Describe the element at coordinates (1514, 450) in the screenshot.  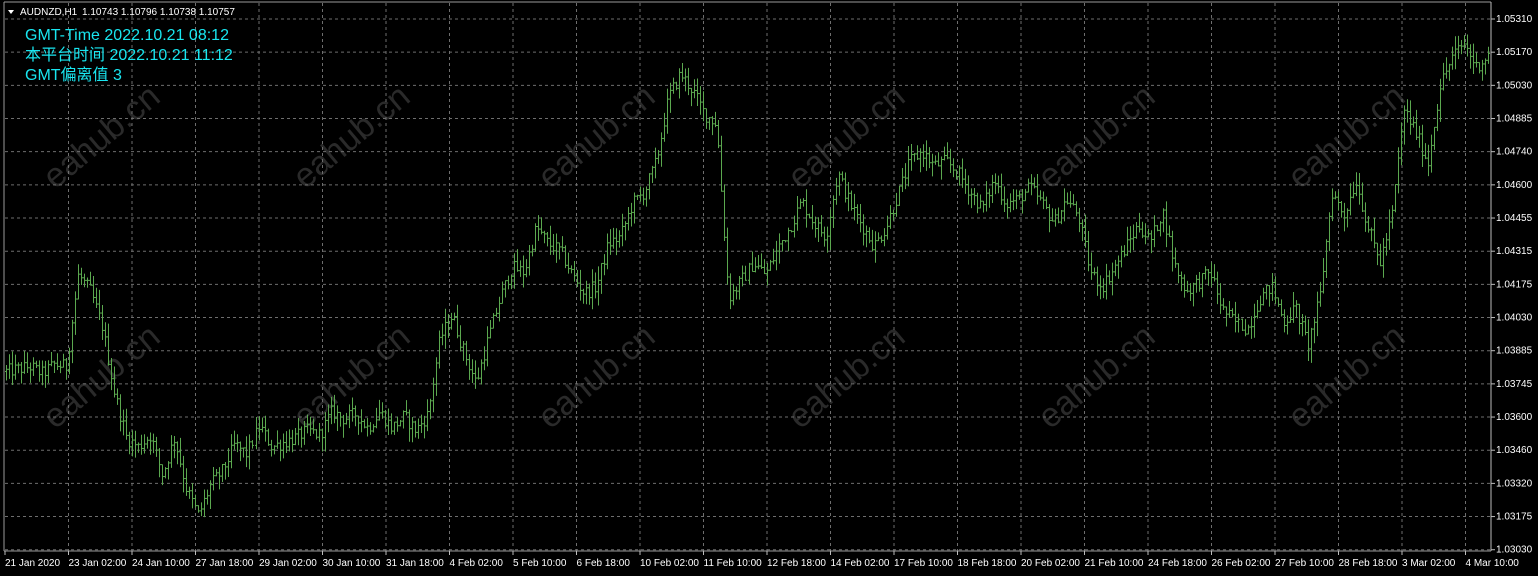
I see `price-tick-label: 1.03460` at that location.